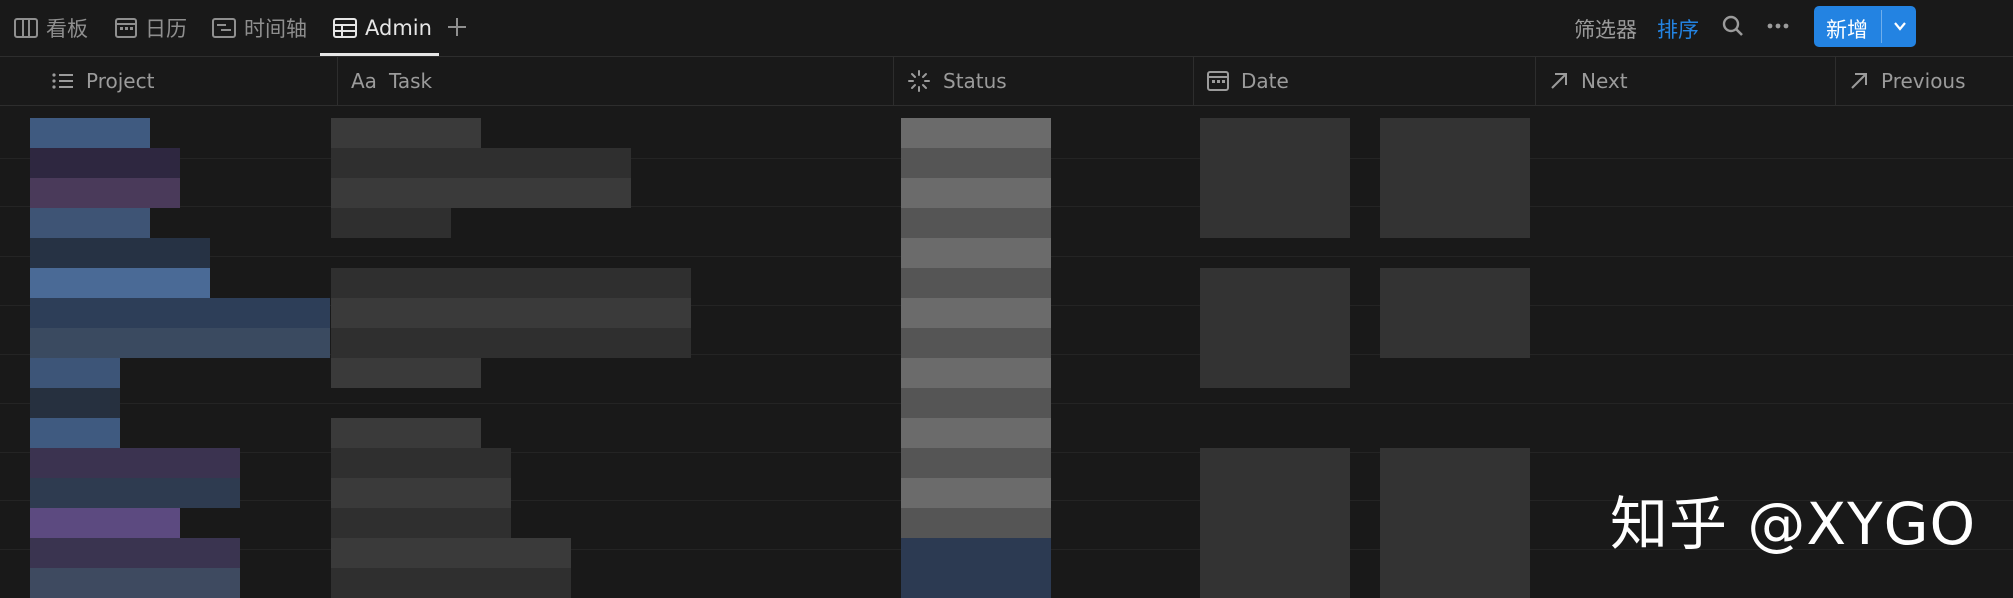  I want to click on tab-board: 看板, so click(51, 28).